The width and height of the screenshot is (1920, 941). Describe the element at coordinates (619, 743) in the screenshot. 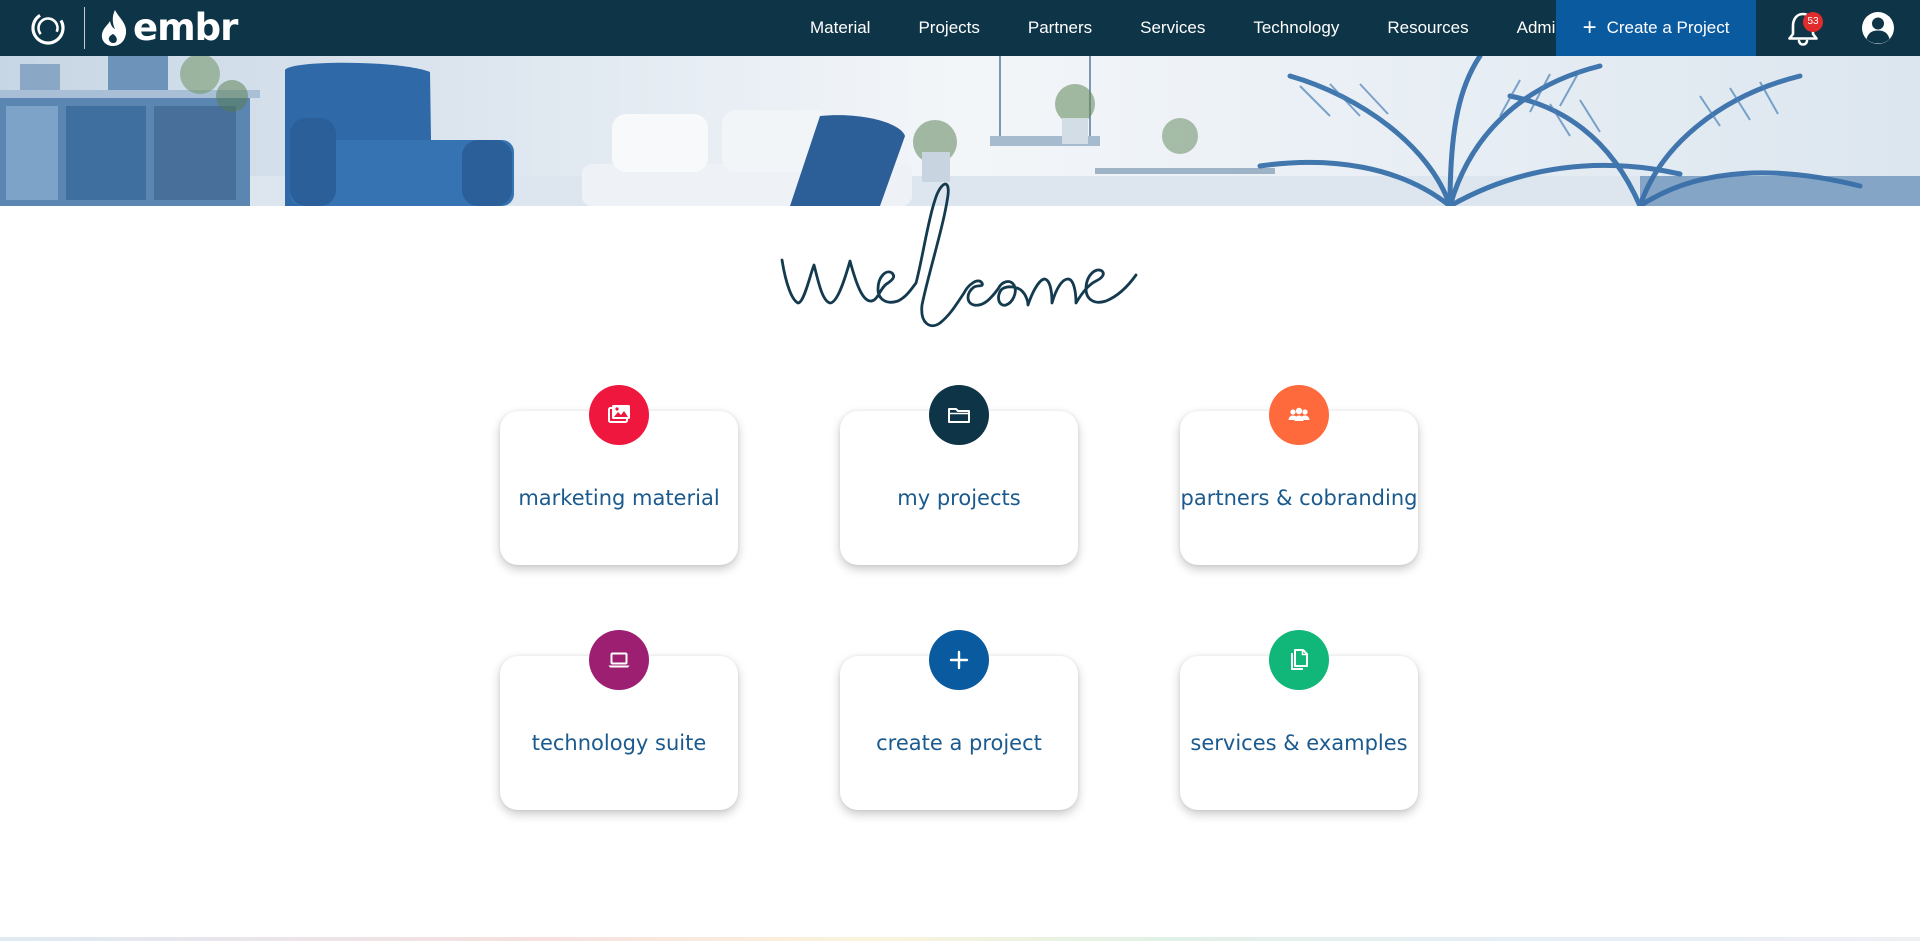

I see `card-label: technology suite` at that location.